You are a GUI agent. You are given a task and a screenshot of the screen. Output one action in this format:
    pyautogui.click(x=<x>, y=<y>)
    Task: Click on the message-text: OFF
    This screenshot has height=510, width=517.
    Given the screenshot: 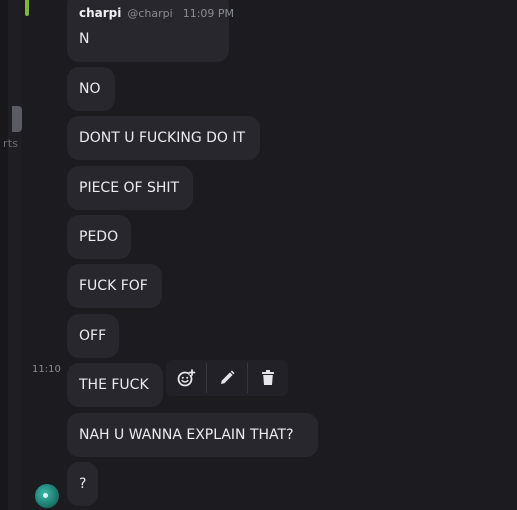 What is the action you would take?
    pyautogui.click(x=93, y=336)
    